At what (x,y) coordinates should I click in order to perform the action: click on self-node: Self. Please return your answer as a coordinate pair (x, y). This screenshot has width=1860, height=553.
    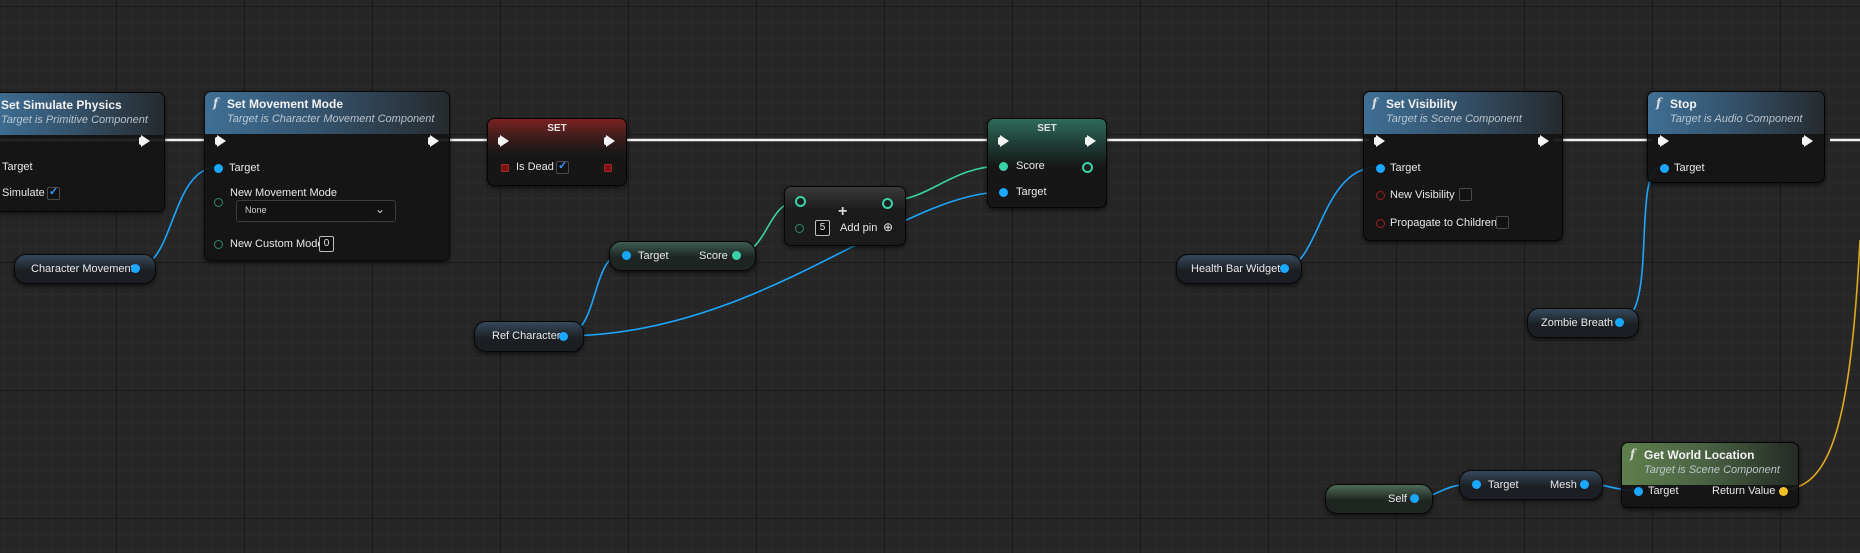
    Looking at the image, I should click on (1379, 499).